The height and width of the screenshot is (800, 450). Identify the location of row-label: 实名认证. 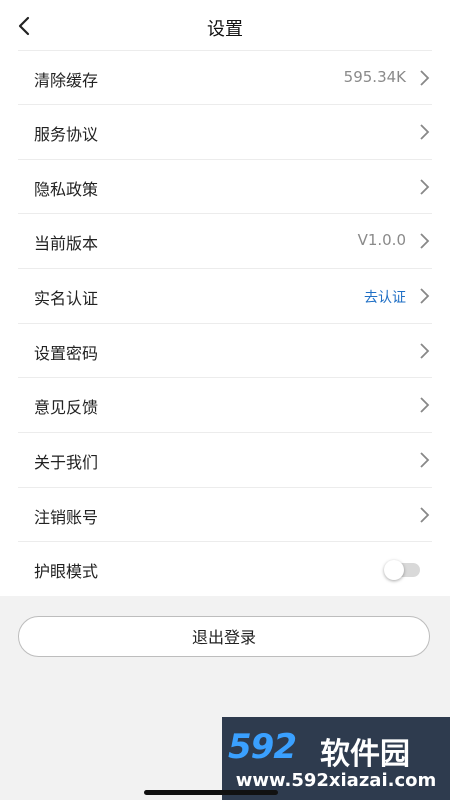
(66, 298).